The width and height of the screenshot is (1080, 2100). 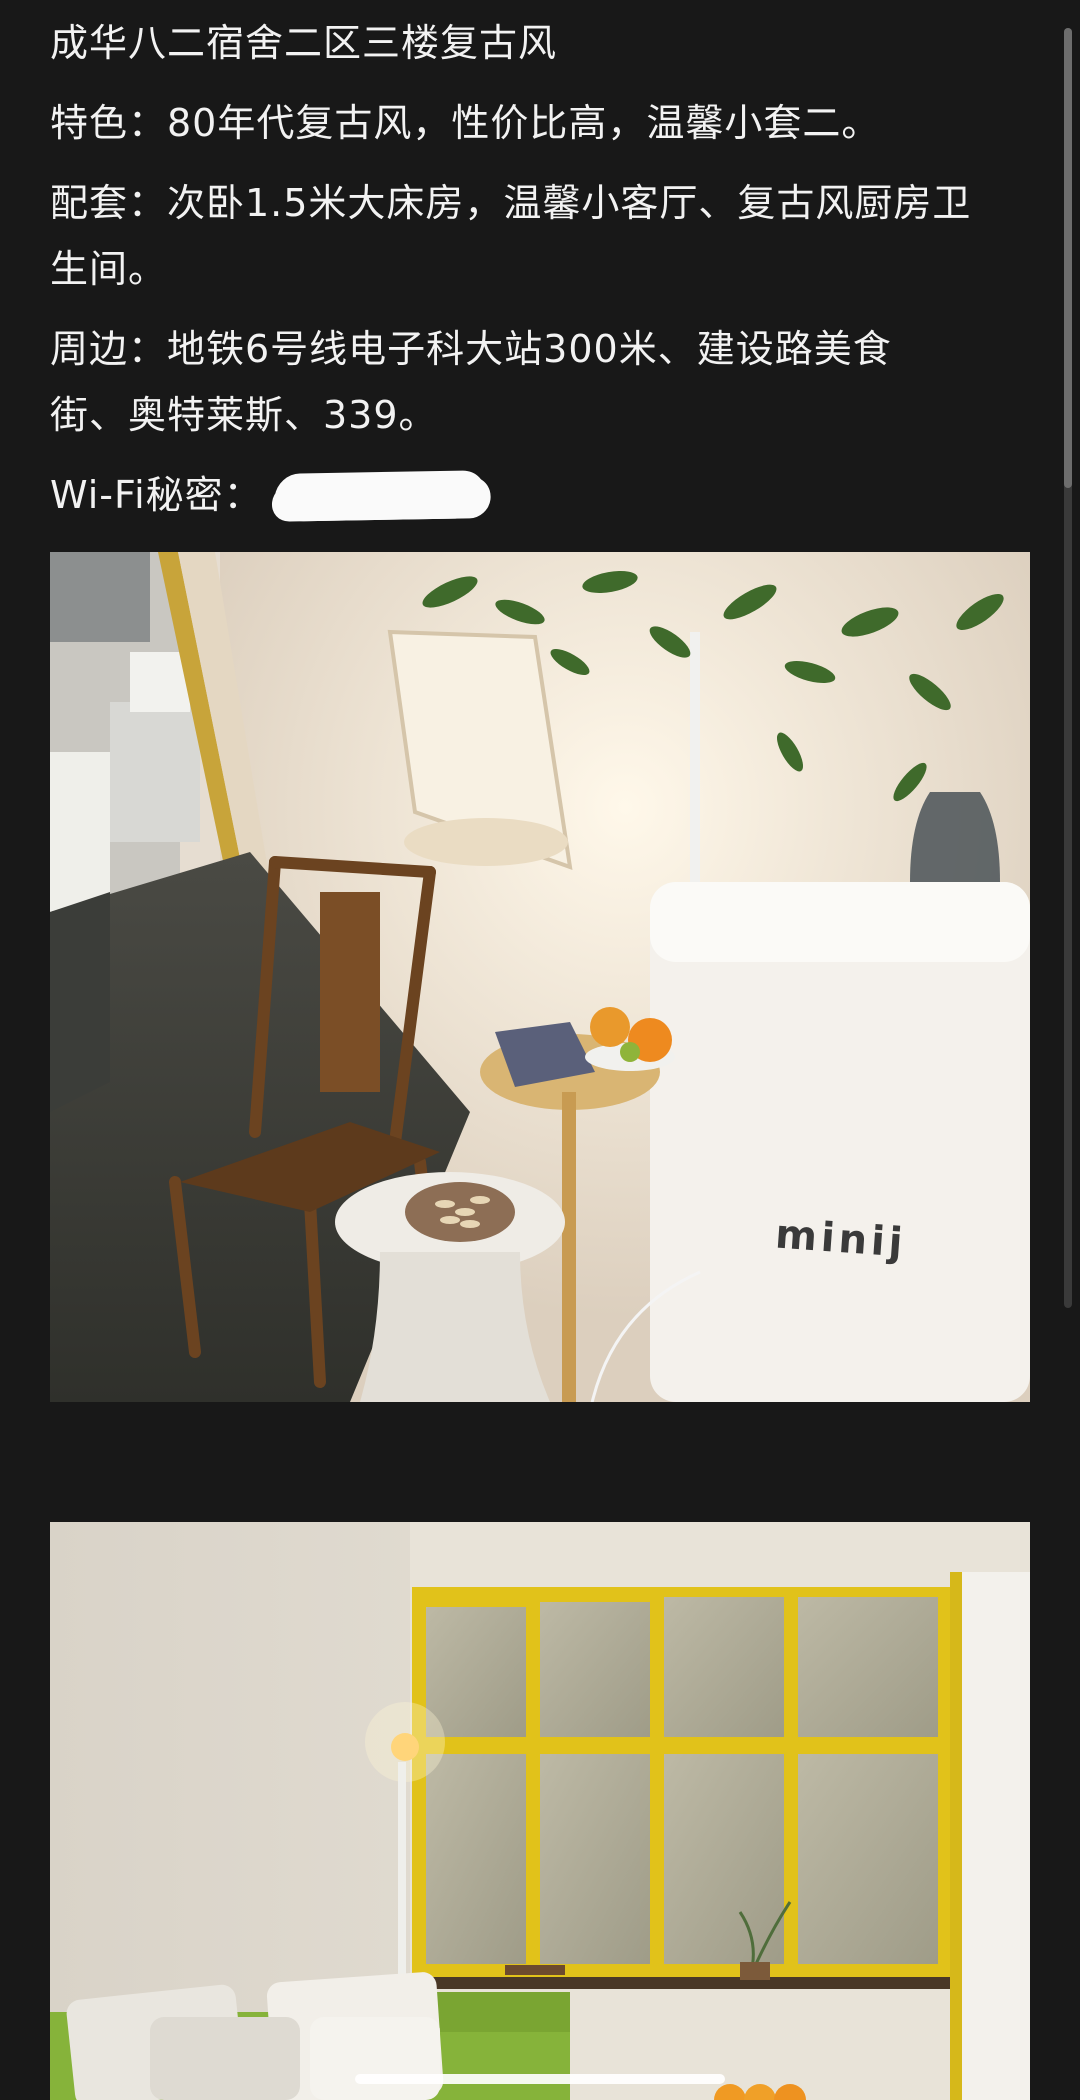 I want to click on home-indicator, so click(x=540, y=2079).